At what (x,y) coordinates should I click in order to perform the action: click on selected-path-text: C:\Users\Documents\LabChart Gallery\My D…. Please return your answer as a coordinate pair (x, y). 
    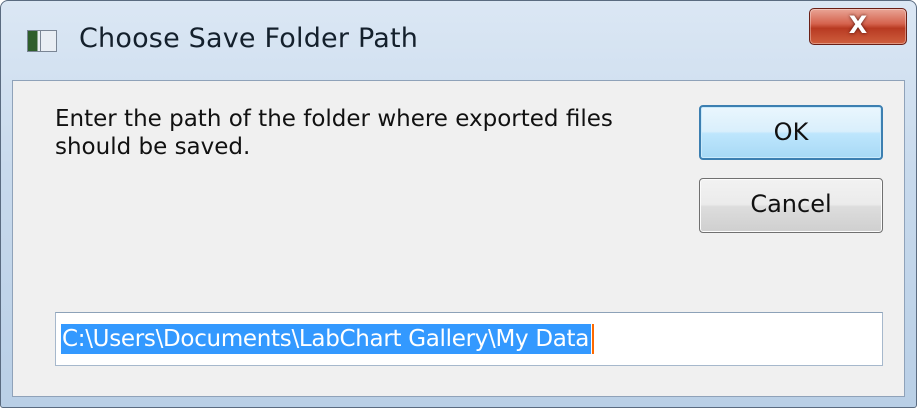
    Looking at the image, I should click on (326, 339).